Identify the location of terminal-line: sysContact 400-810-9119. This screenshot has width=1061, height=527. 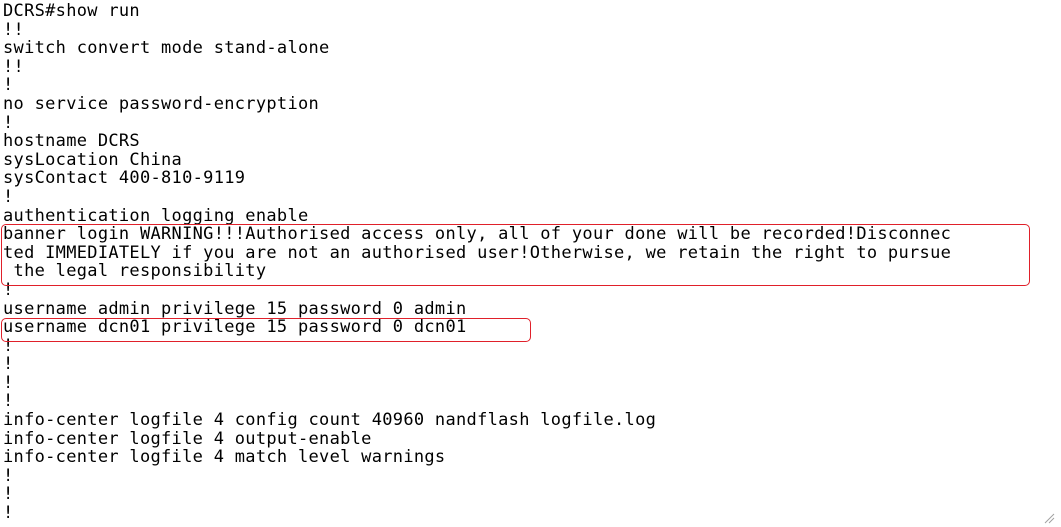
(124, 178).